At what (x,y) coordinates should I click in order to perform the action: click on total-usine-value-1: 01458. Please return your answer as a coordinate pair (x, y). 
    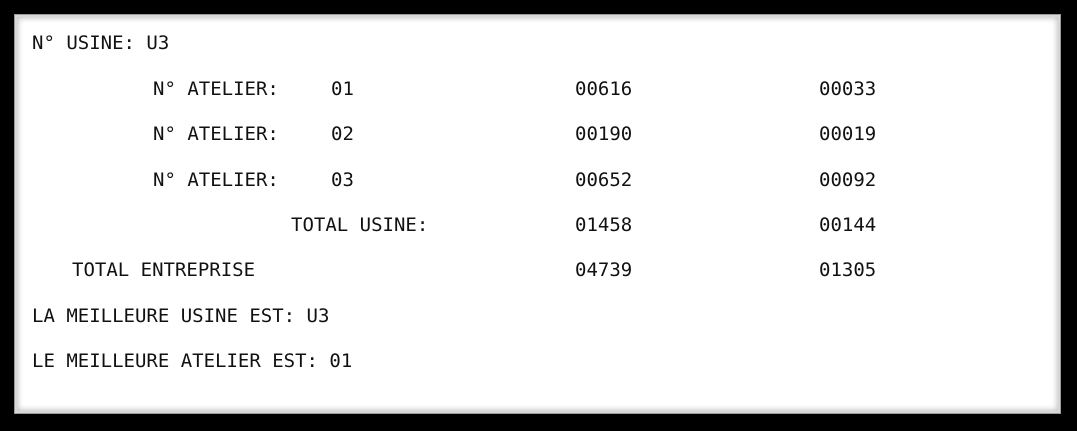
    Looking at the image, I should click on (604, 225).